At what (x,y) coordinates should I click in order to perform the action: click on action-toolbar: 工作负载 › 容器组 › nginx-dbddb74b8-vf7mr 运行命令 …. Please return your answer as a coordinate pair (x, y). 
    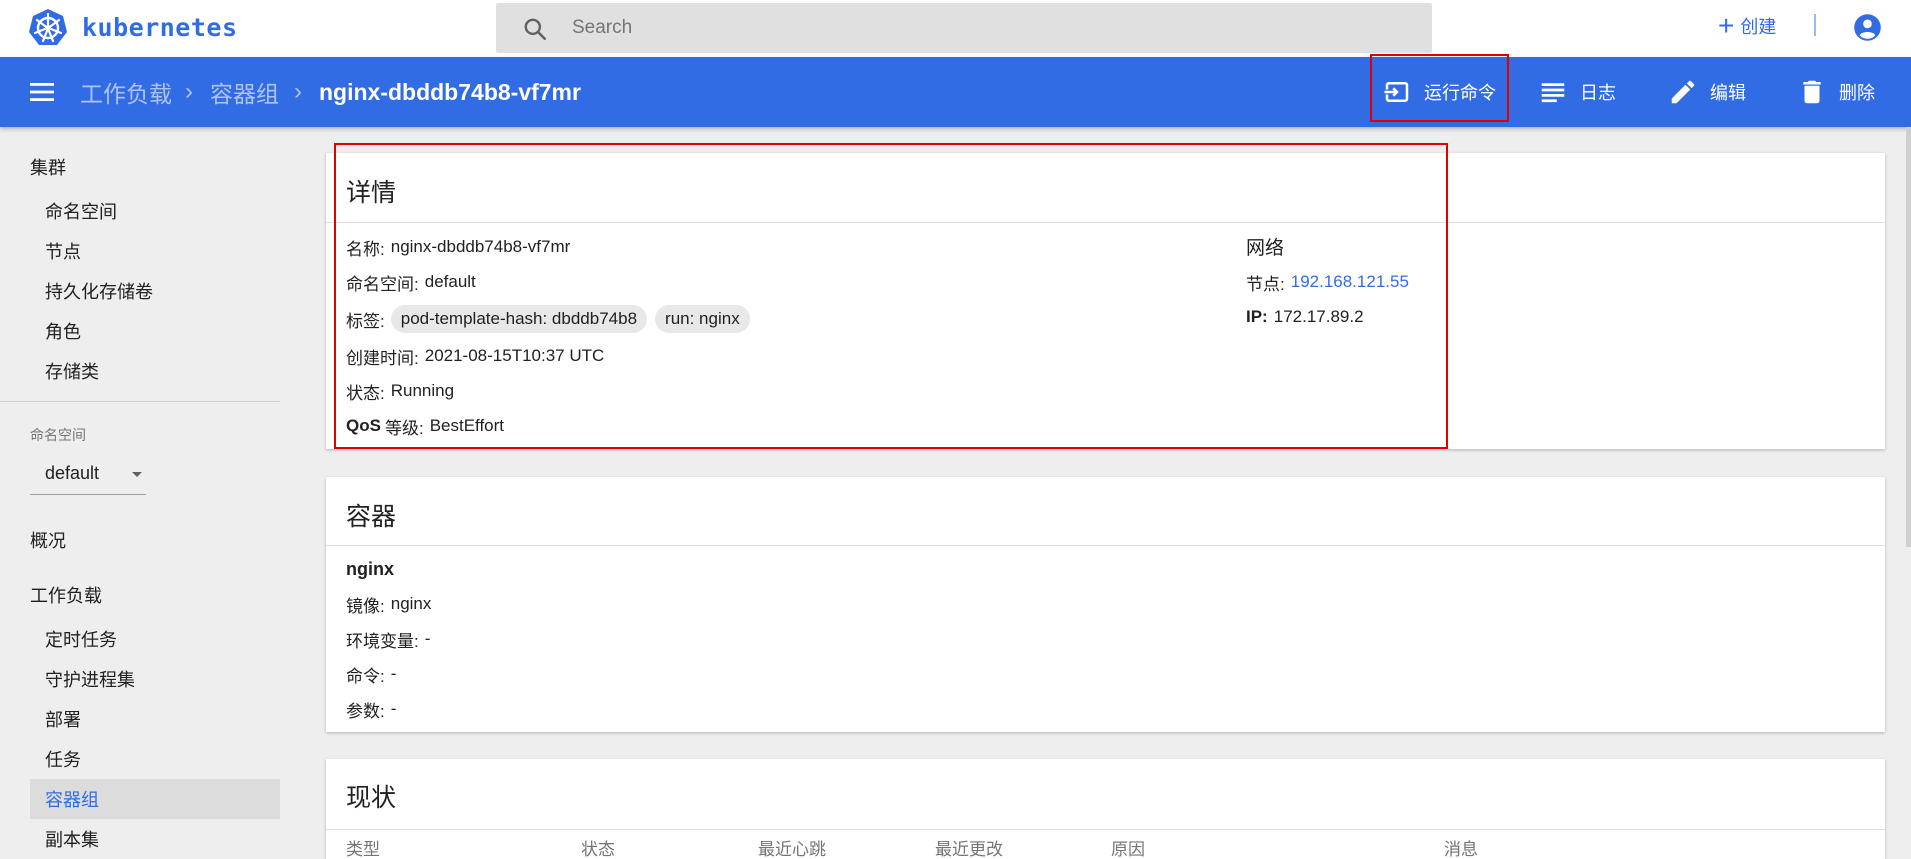
    Looking at the image, I should click on (955, 92).